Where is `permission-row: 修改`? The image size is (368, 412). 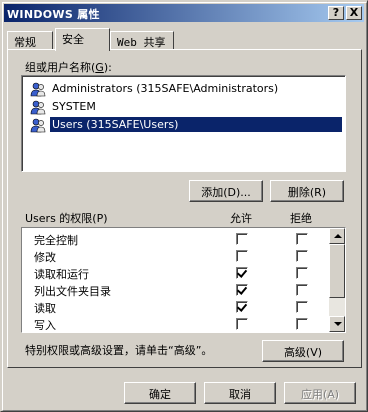 permission-row: 修改 is located at coordinates (175, 255).